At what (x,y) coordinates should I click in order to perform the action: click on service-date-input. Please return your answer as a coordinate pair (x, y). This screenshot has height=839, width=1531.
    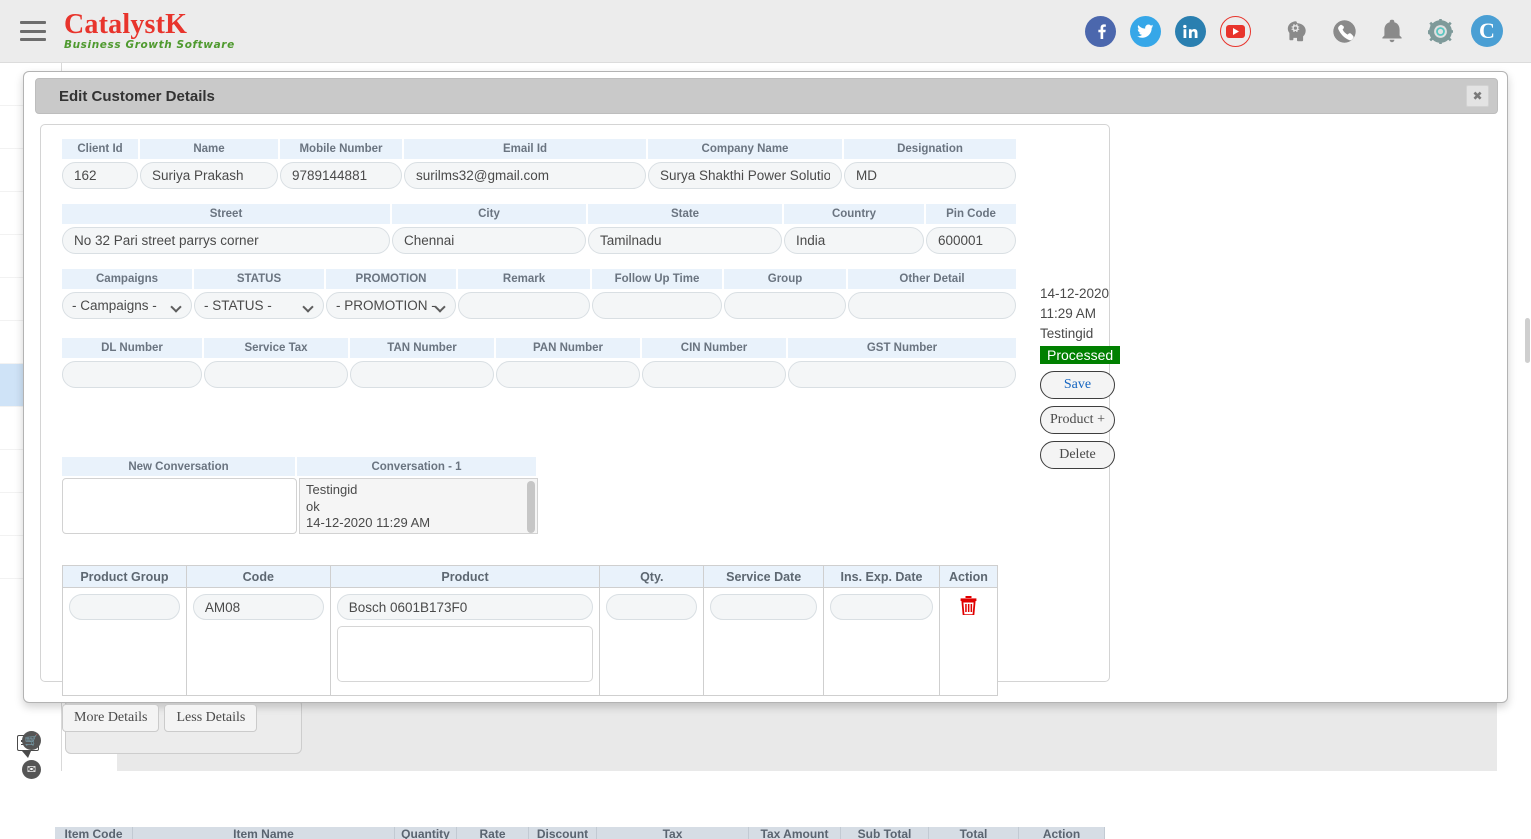
    Looking at the image, I should click on (764, 607).